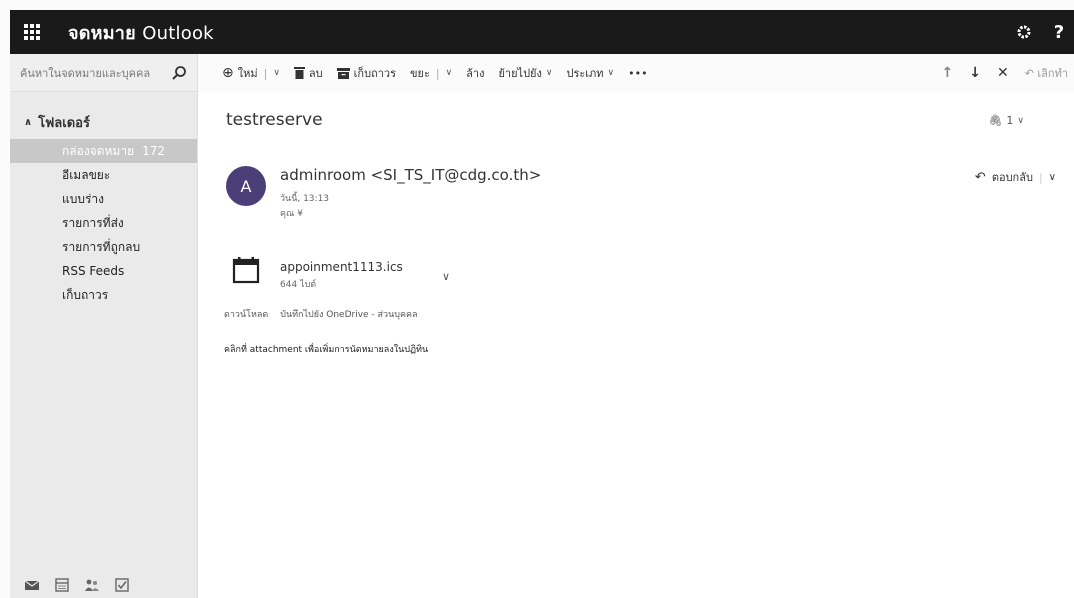  I want to click on delete-label: ลบ, so click(315, 73).